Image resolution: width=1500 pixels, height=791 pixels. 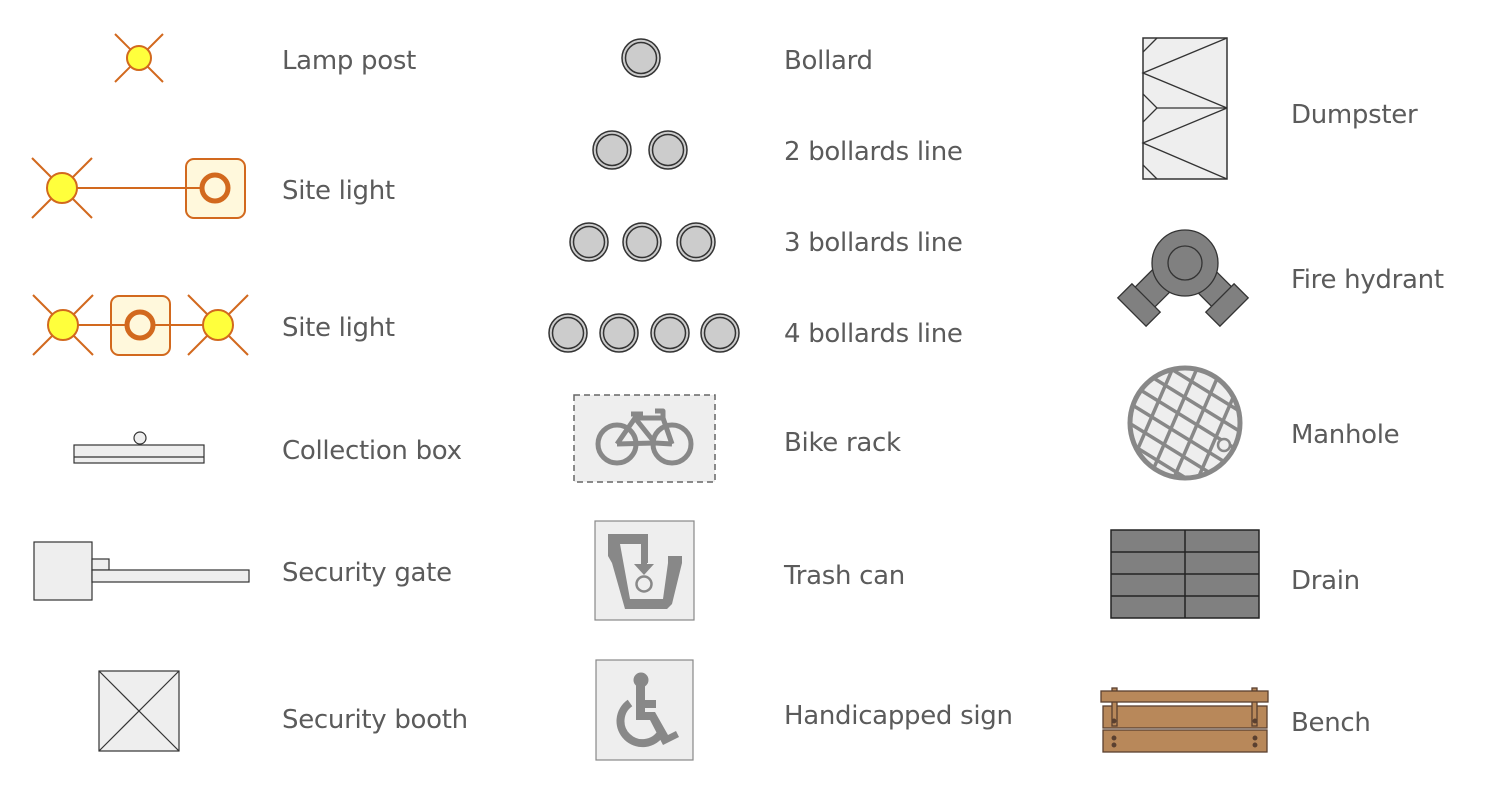 What do you see at coordinates (138, 188) in the screenshot?
I see `site-light-single-icon` at bounding box center [138, 188].